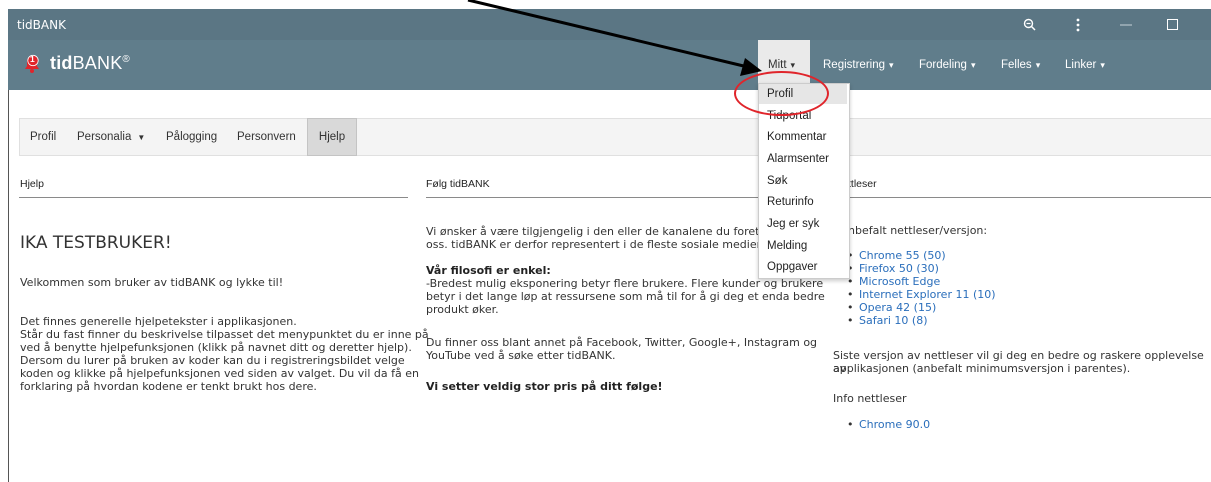 The image size is (1211, 482). What do you see at coordinates (1172, 24) in the screenshot?
I see `maximize-icon` at bounding box center [1172, 24].